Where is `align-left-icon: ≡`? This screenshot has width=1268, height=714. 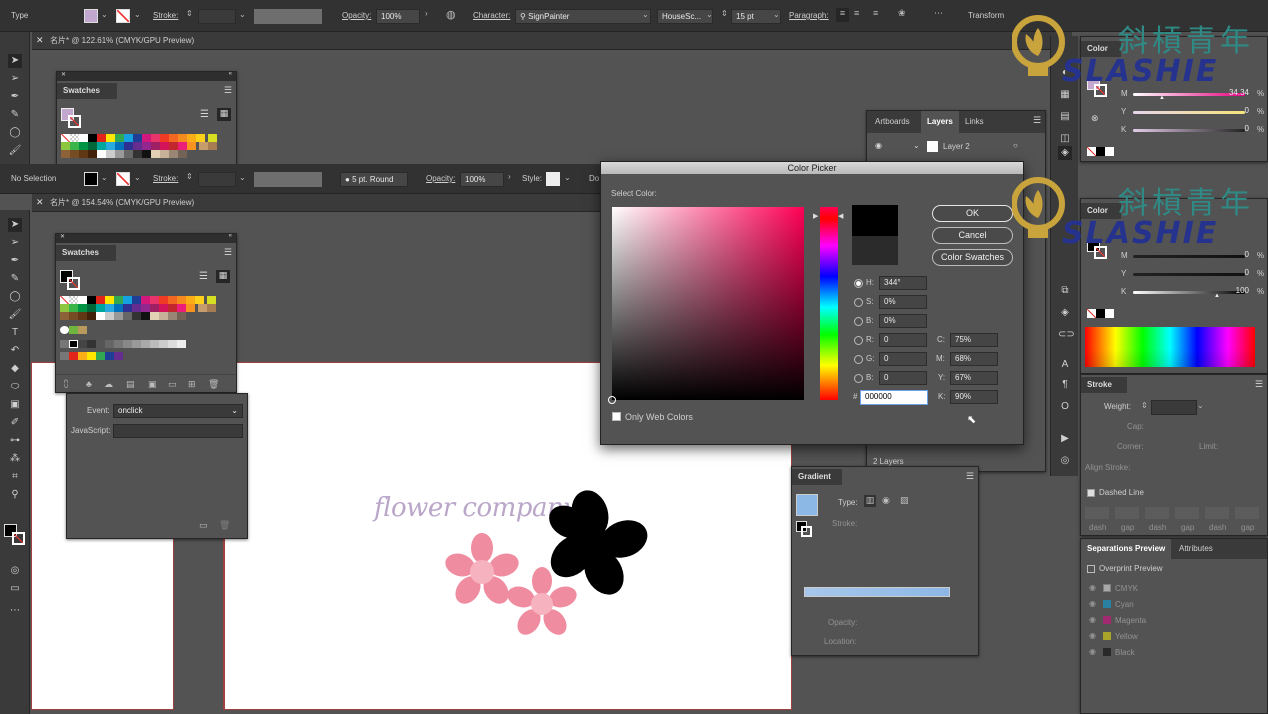
align-left-icon: ≡ is located at coordinates (842, 15).